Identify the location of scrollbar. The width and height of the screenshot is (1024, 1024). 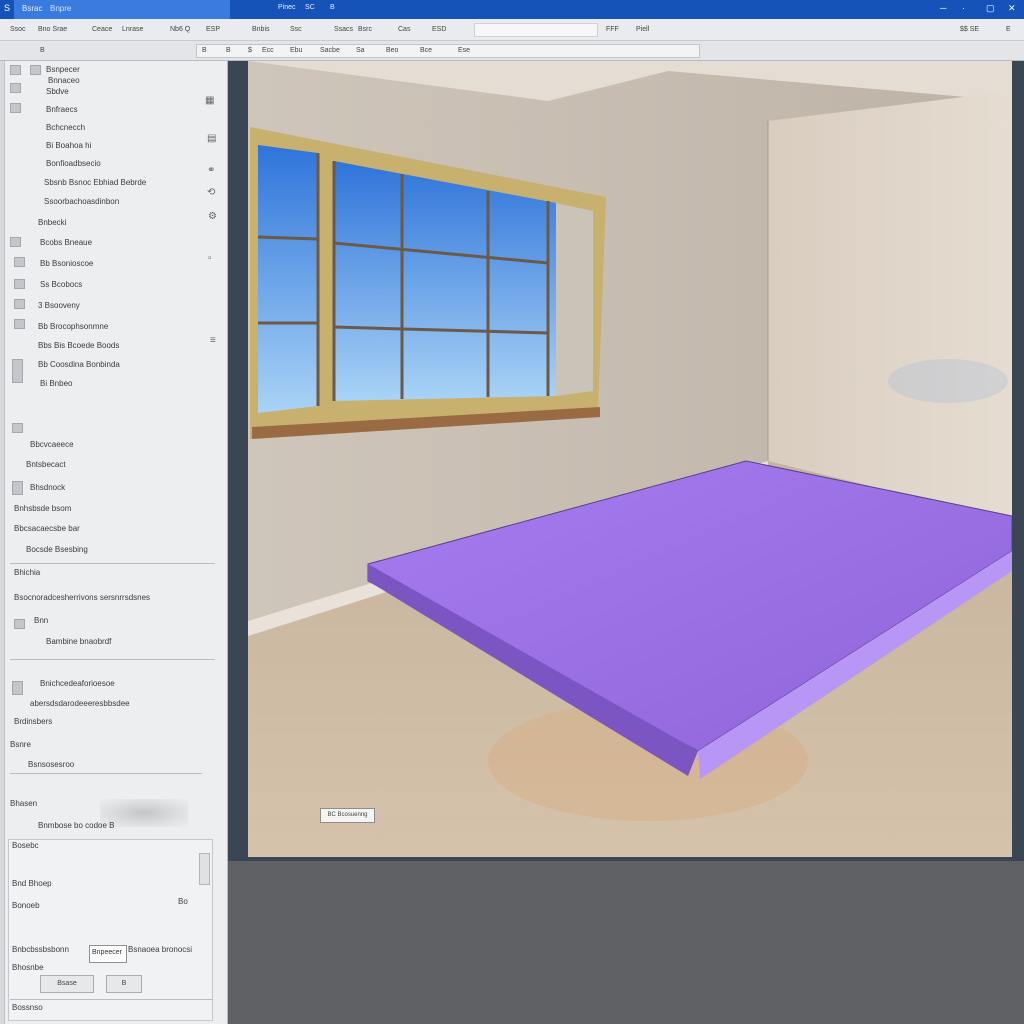
(204, 869).